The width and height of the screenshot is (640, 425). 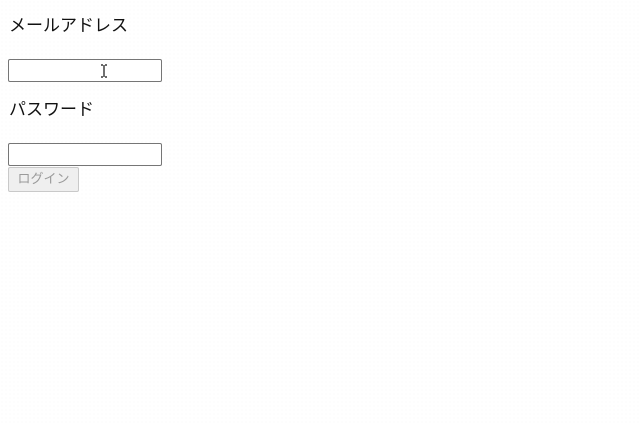 What do you see at coordinates (85, 154) in the screenshot?
I see `password-field` at bounding box center [85, 154].